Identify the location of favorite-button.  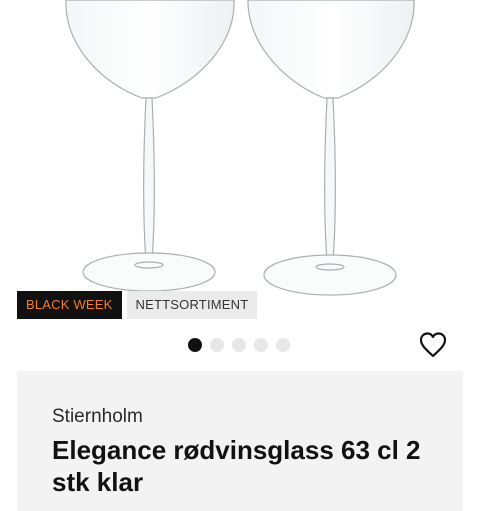
(433, 345).